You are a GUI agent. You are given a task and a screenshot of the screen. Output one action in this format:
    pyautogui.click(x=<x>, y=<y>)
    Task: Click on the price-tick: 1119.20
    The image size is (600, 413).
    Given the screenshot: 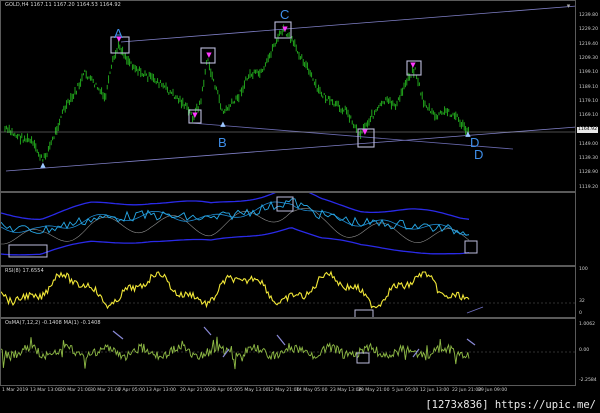 What is the action you would take?
    pyautogui.click(x=588, y=187)
    